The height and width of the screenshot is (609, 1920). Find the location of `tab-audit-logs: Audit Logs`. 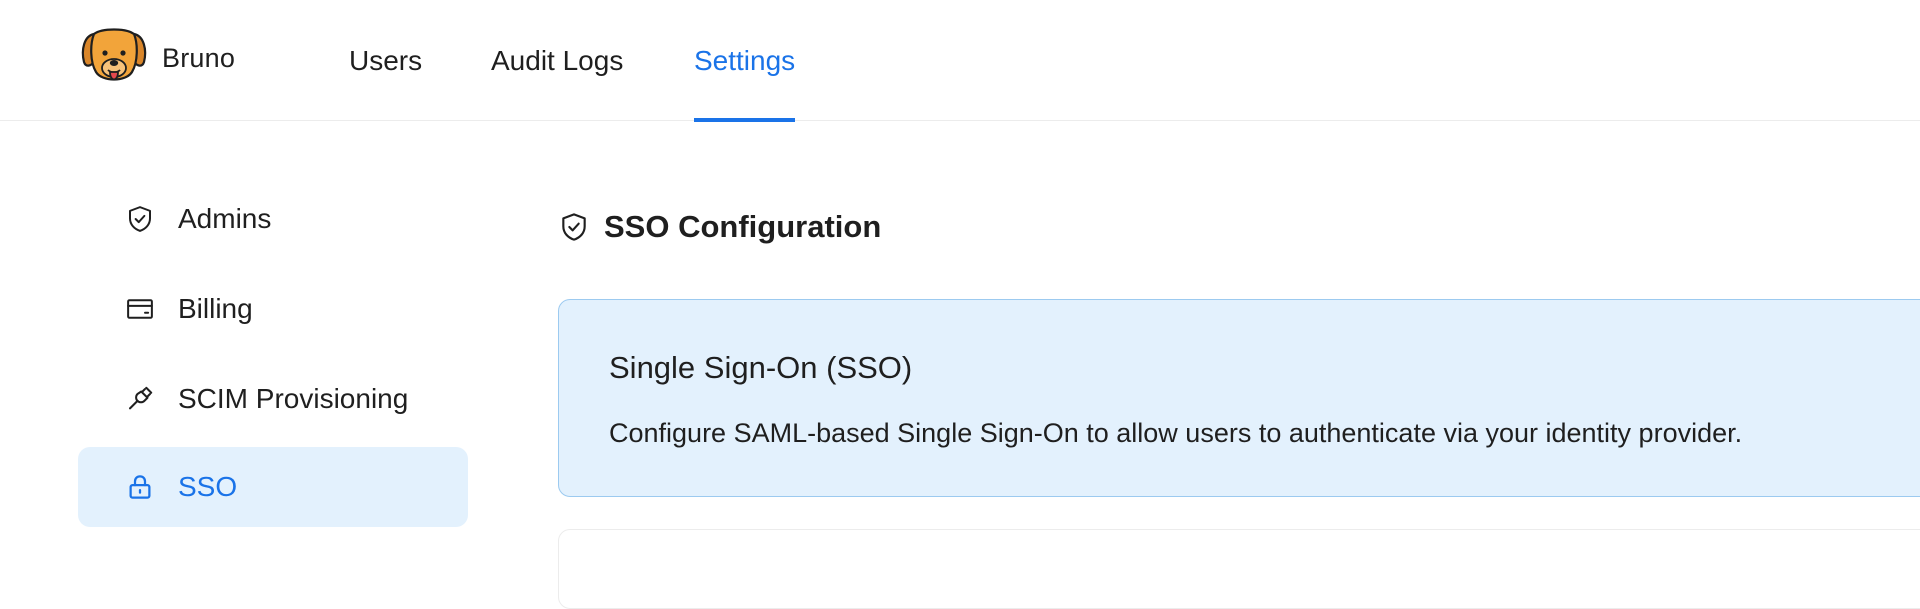

tab-audit-logs: Audit Logs is located at coordinates (557, 60).